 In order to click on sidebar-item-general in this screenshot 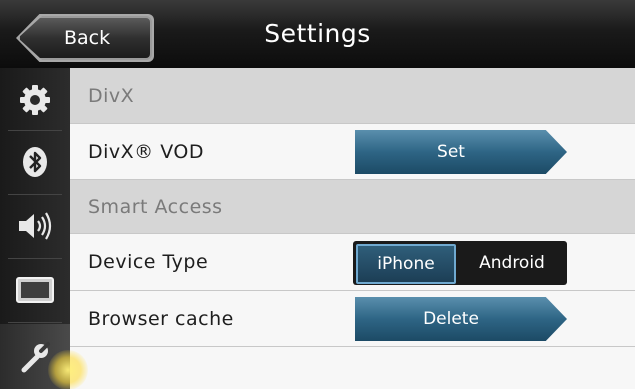, I will do `click(35, 100)`.